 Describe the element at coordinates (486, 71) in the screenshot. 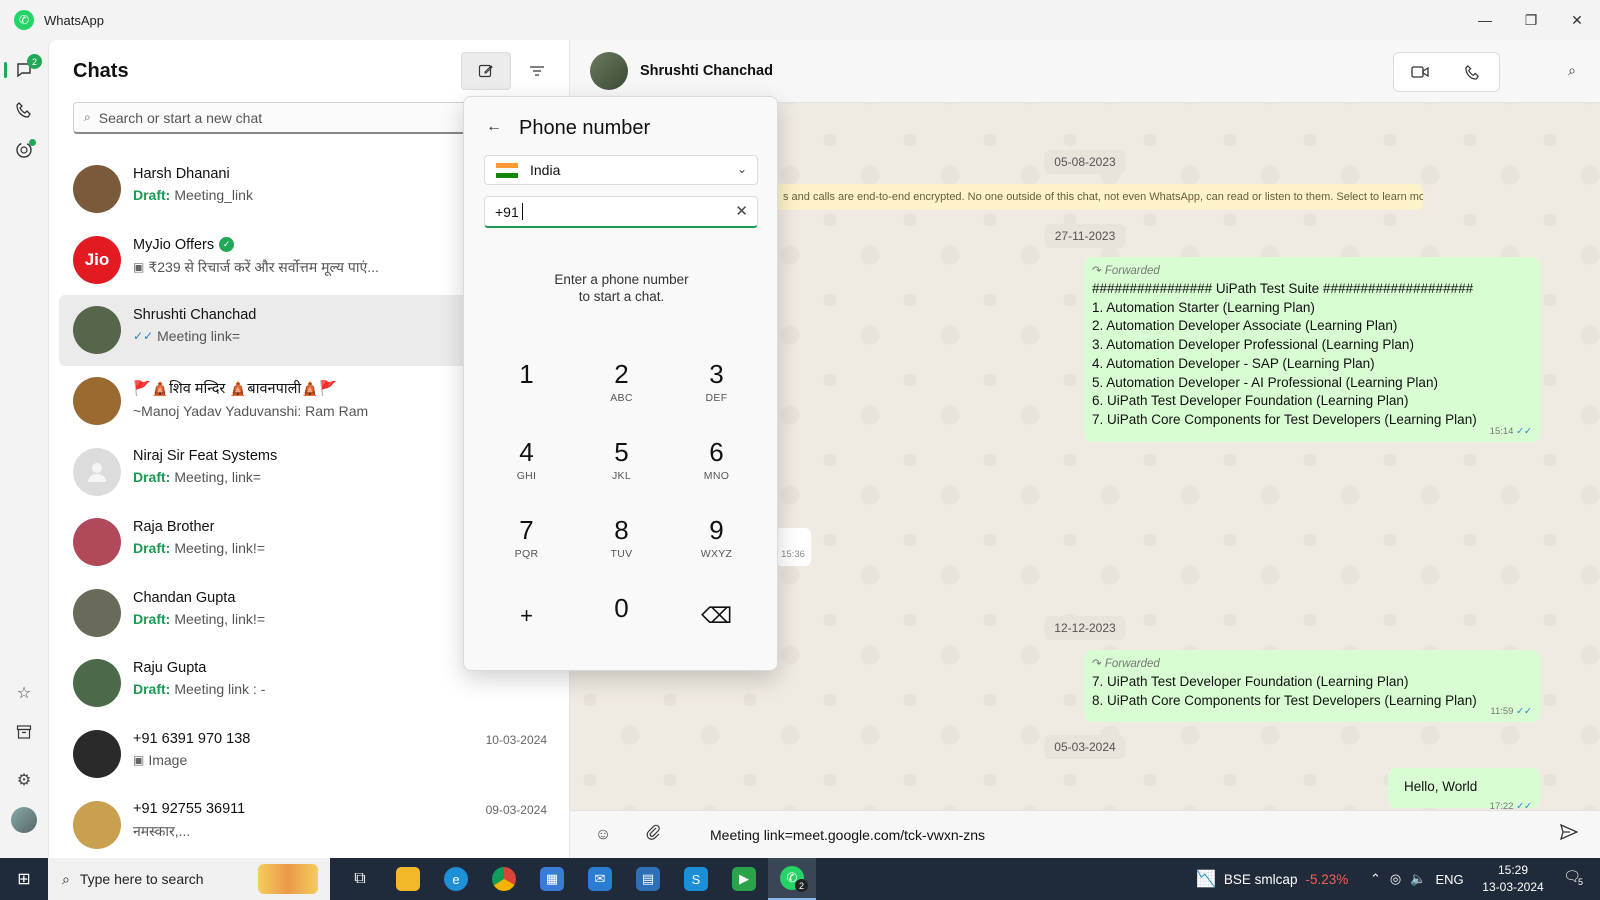

I see `new-chat-button` at that location.